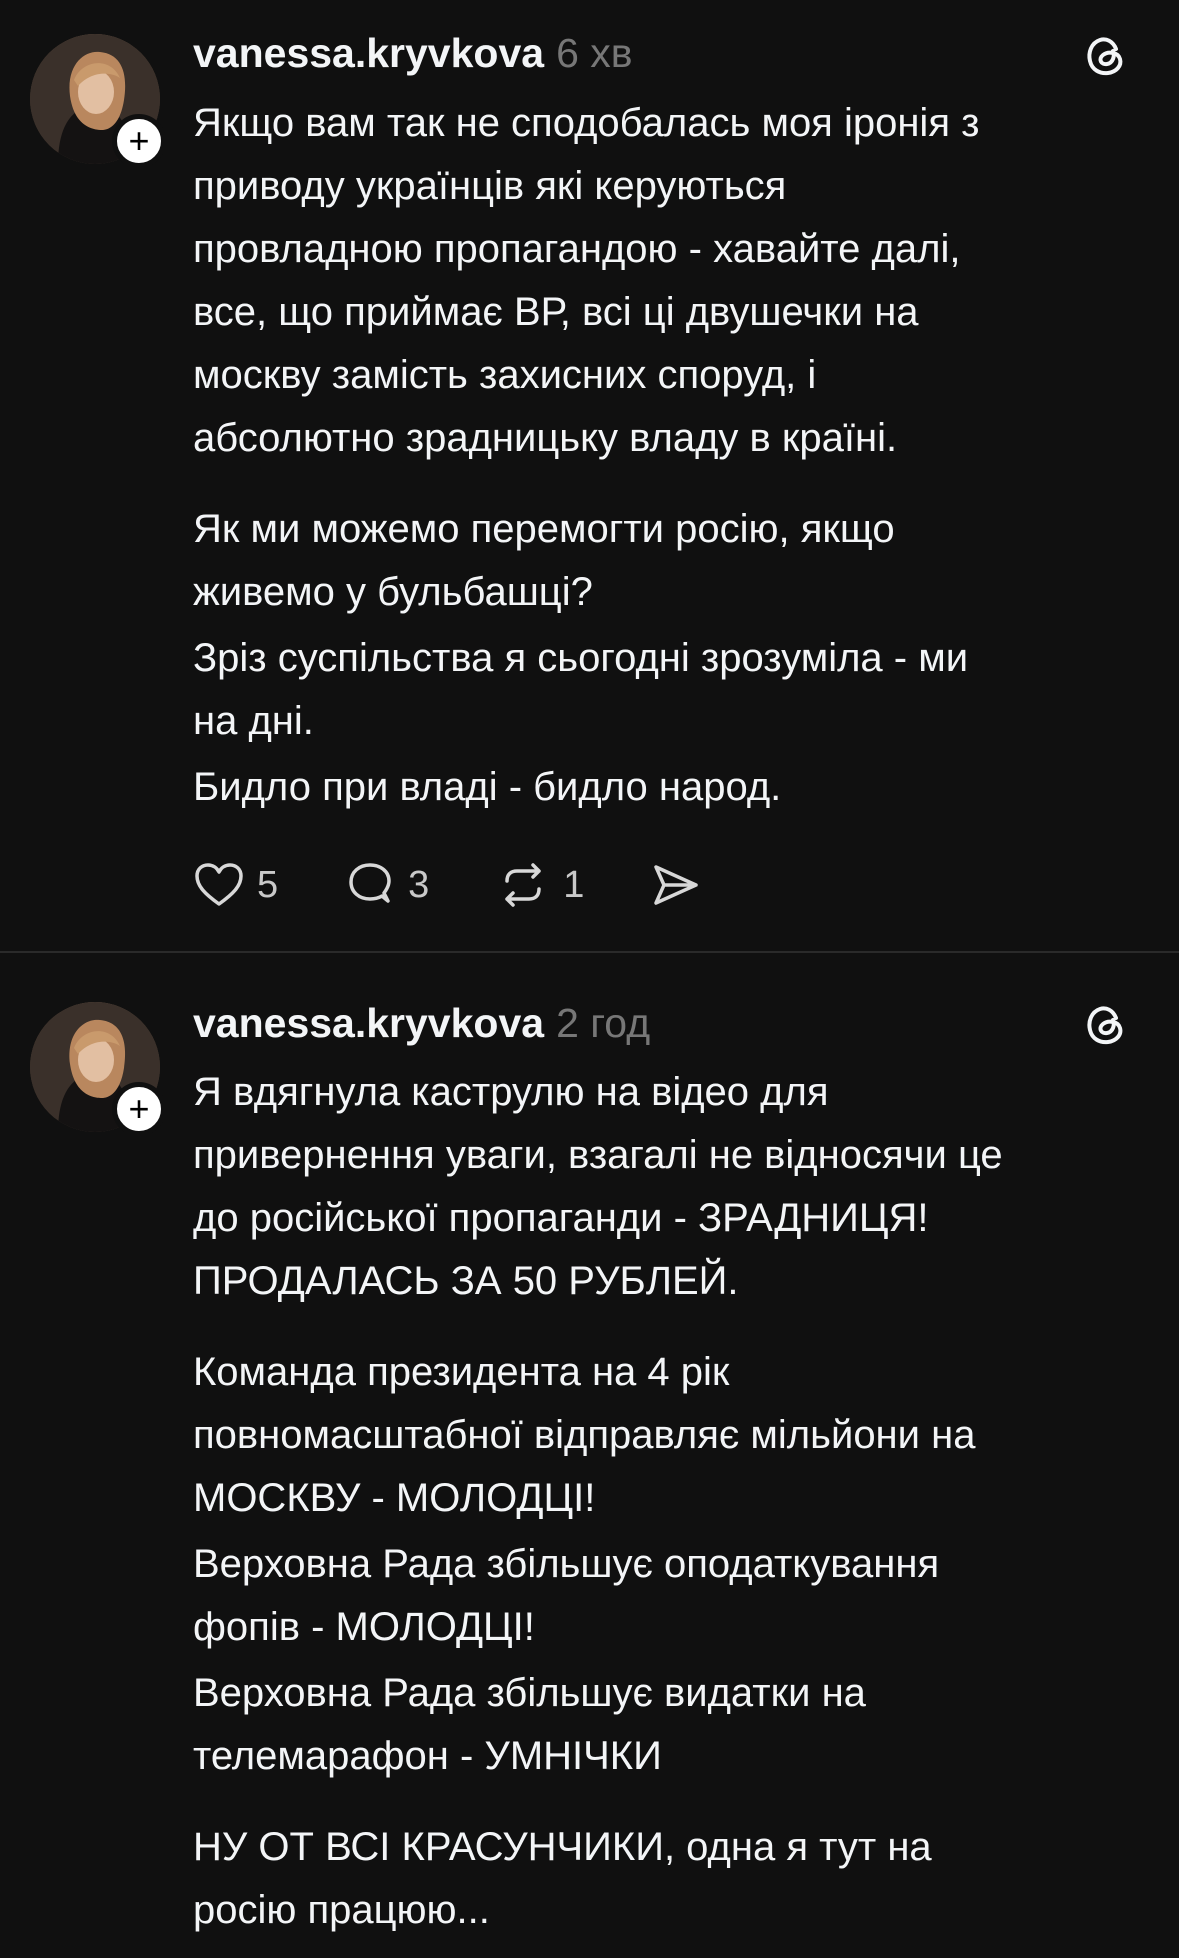  I want to click on like-button: 5, so click(235, 885).